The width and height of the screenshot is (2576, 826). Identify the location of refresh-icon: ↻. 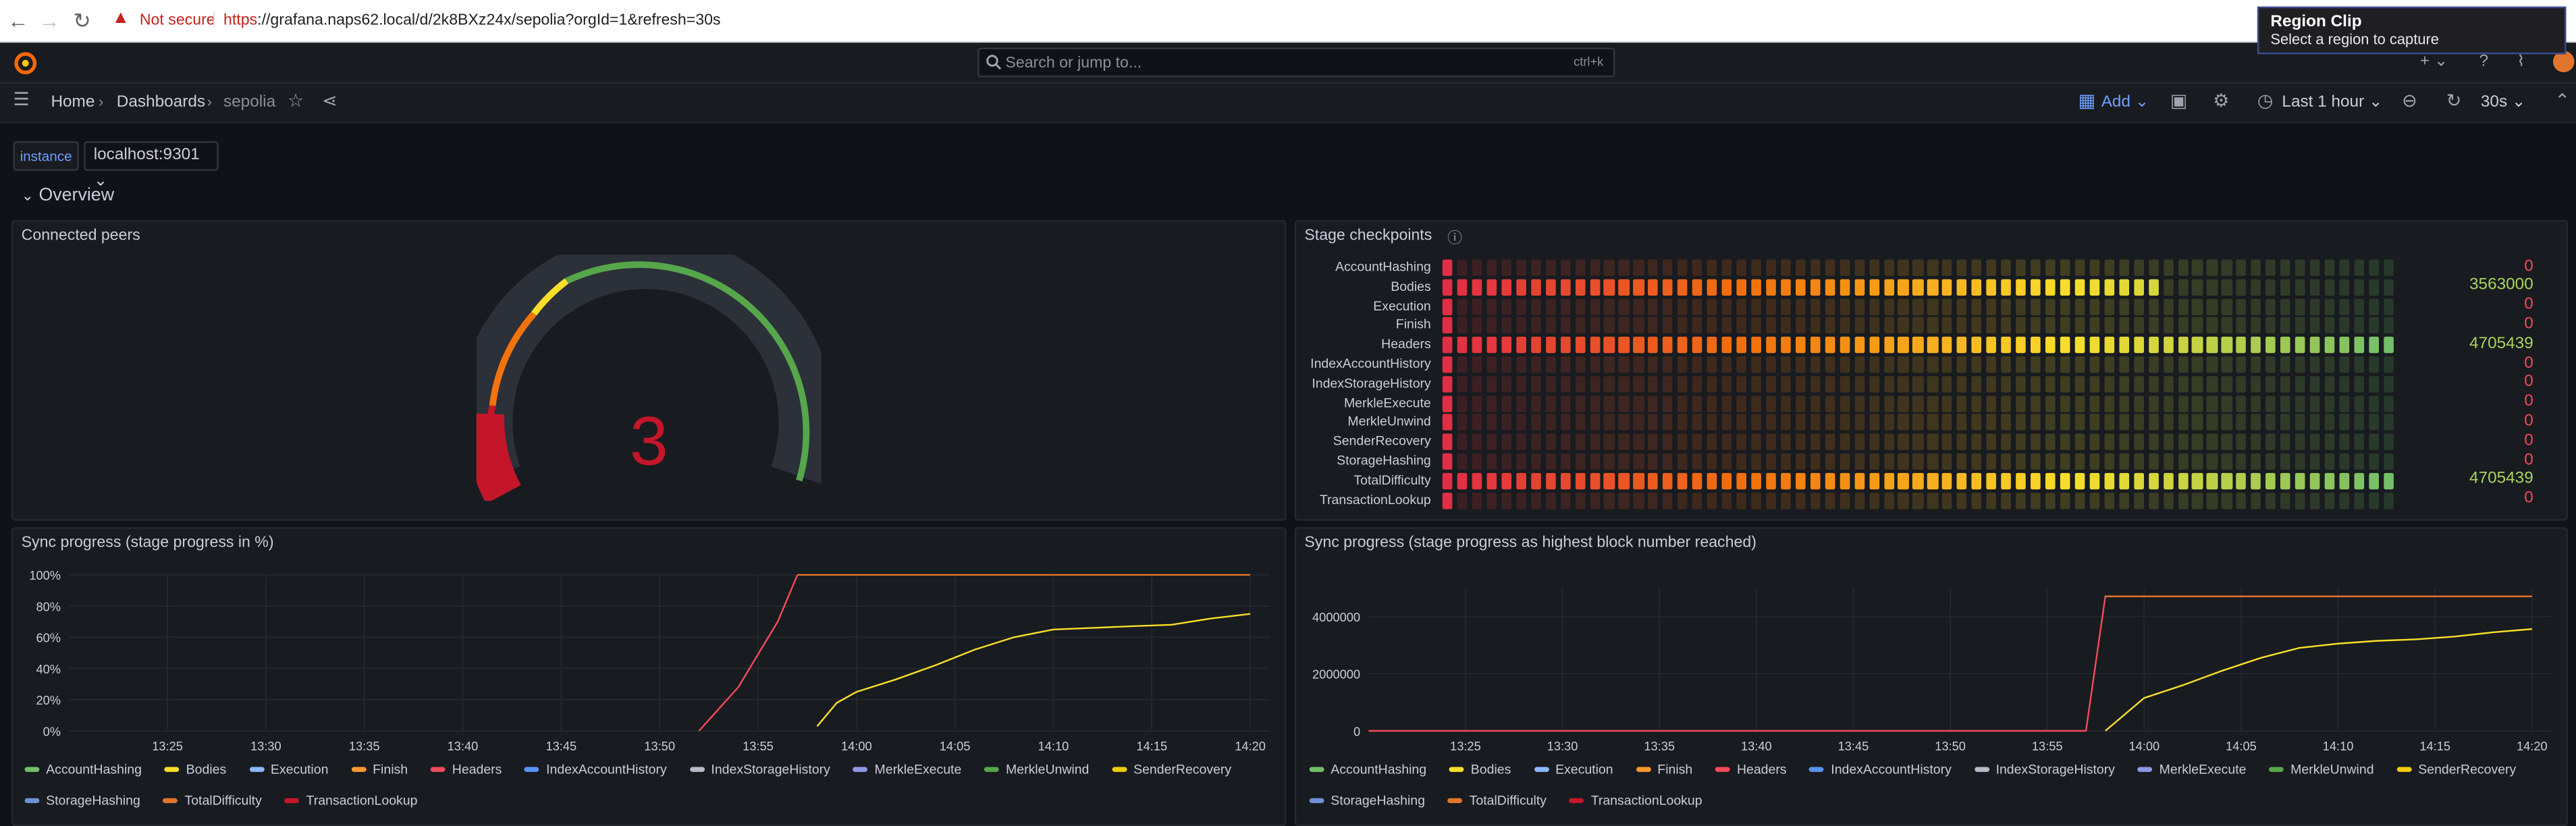
(2453, 100).